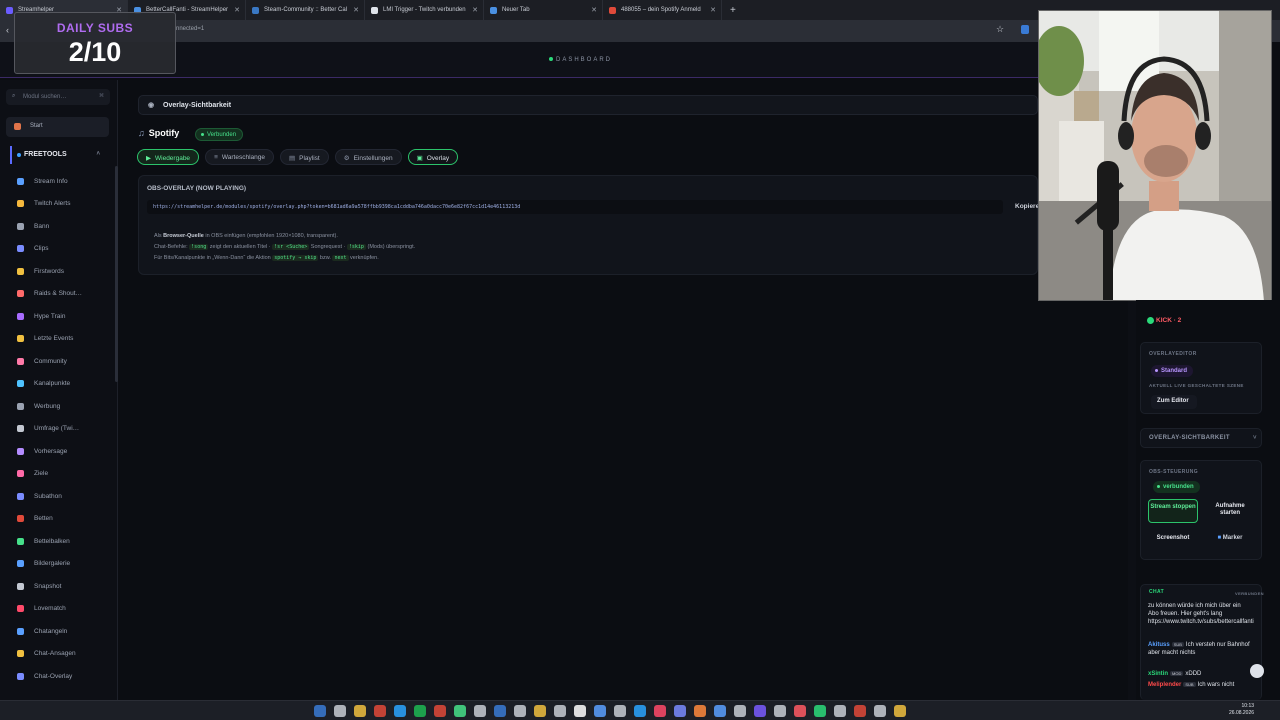 Image resolution: width=1280 pixels, height=720 pixels. What do you see at coordinates (368, 157) in the screenshot?
I see `tab-einstellungen: ⚙ Einstellungen` at bounding box center [368, 157].